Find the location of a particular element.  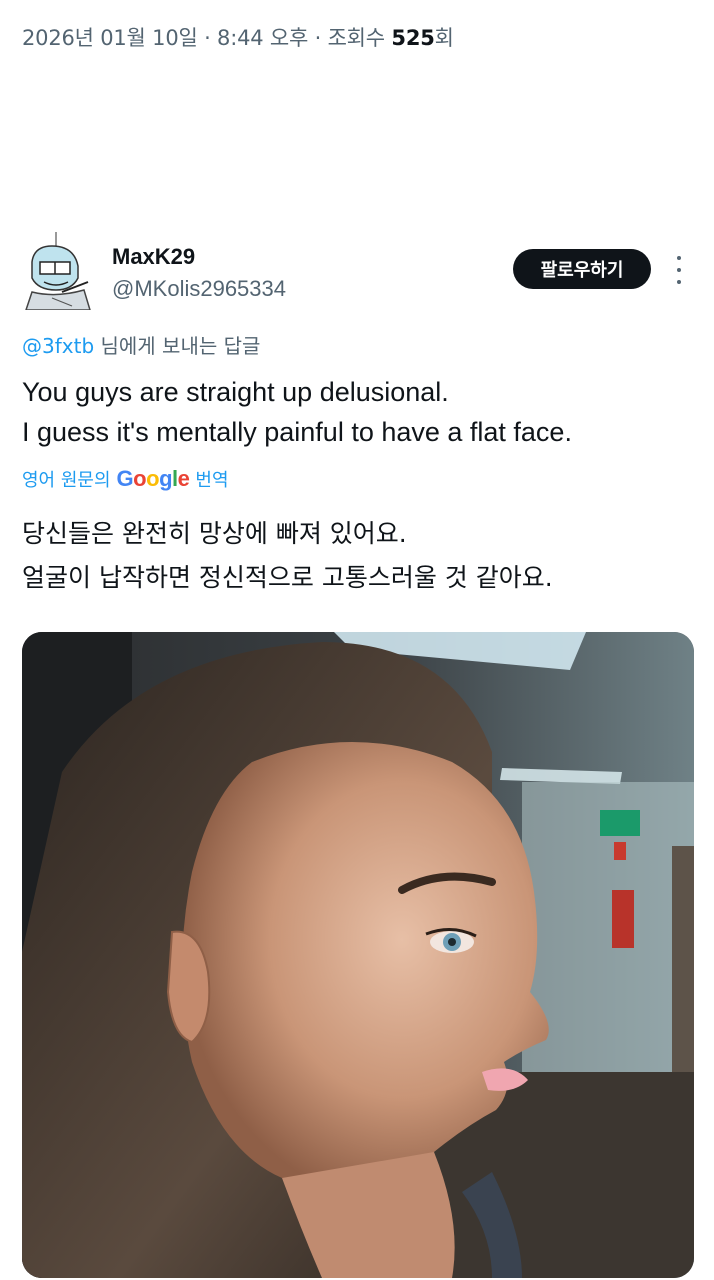

views-label: 조회수 is located at coordinates (359, 38).